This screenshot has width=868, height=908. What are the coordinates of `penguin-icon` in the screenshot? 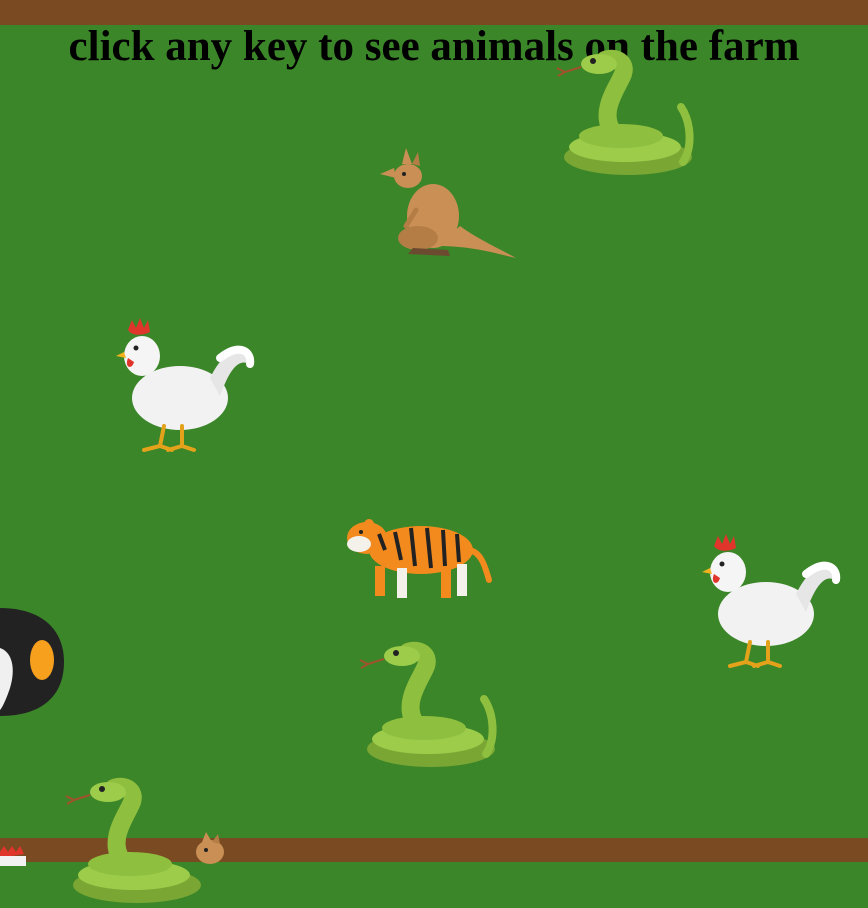 It's located at (32, 663).